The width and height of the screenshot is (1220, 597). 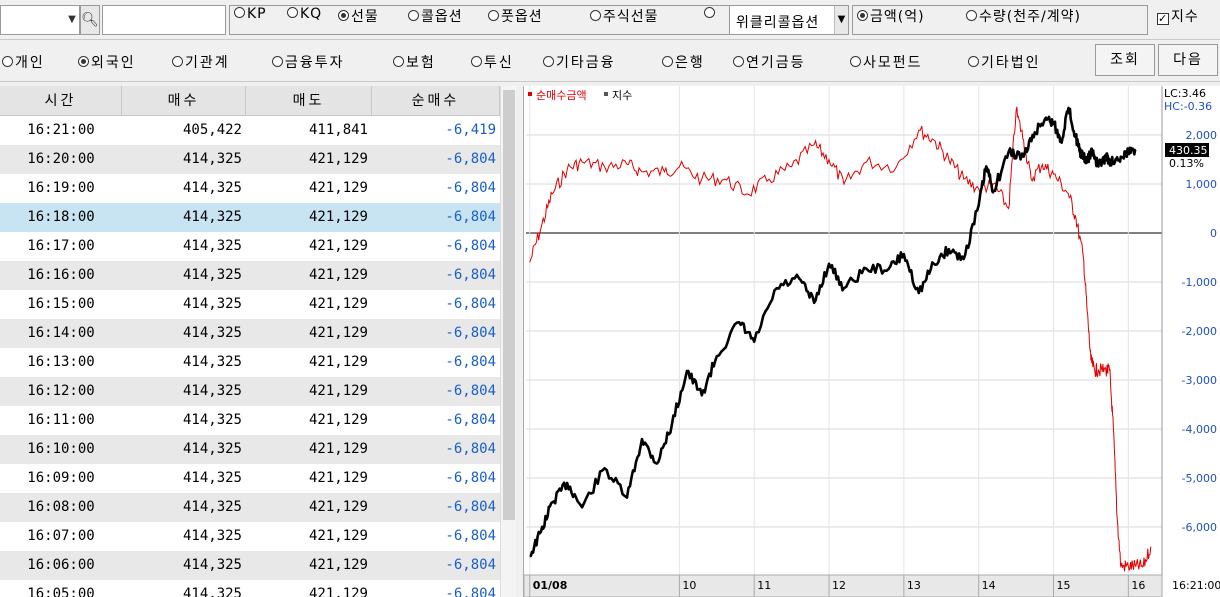 What do you see at coordinates (107, 62) in the screenshot?
I see `investor-foreign: 외국인` at bounding box center [107, 62].